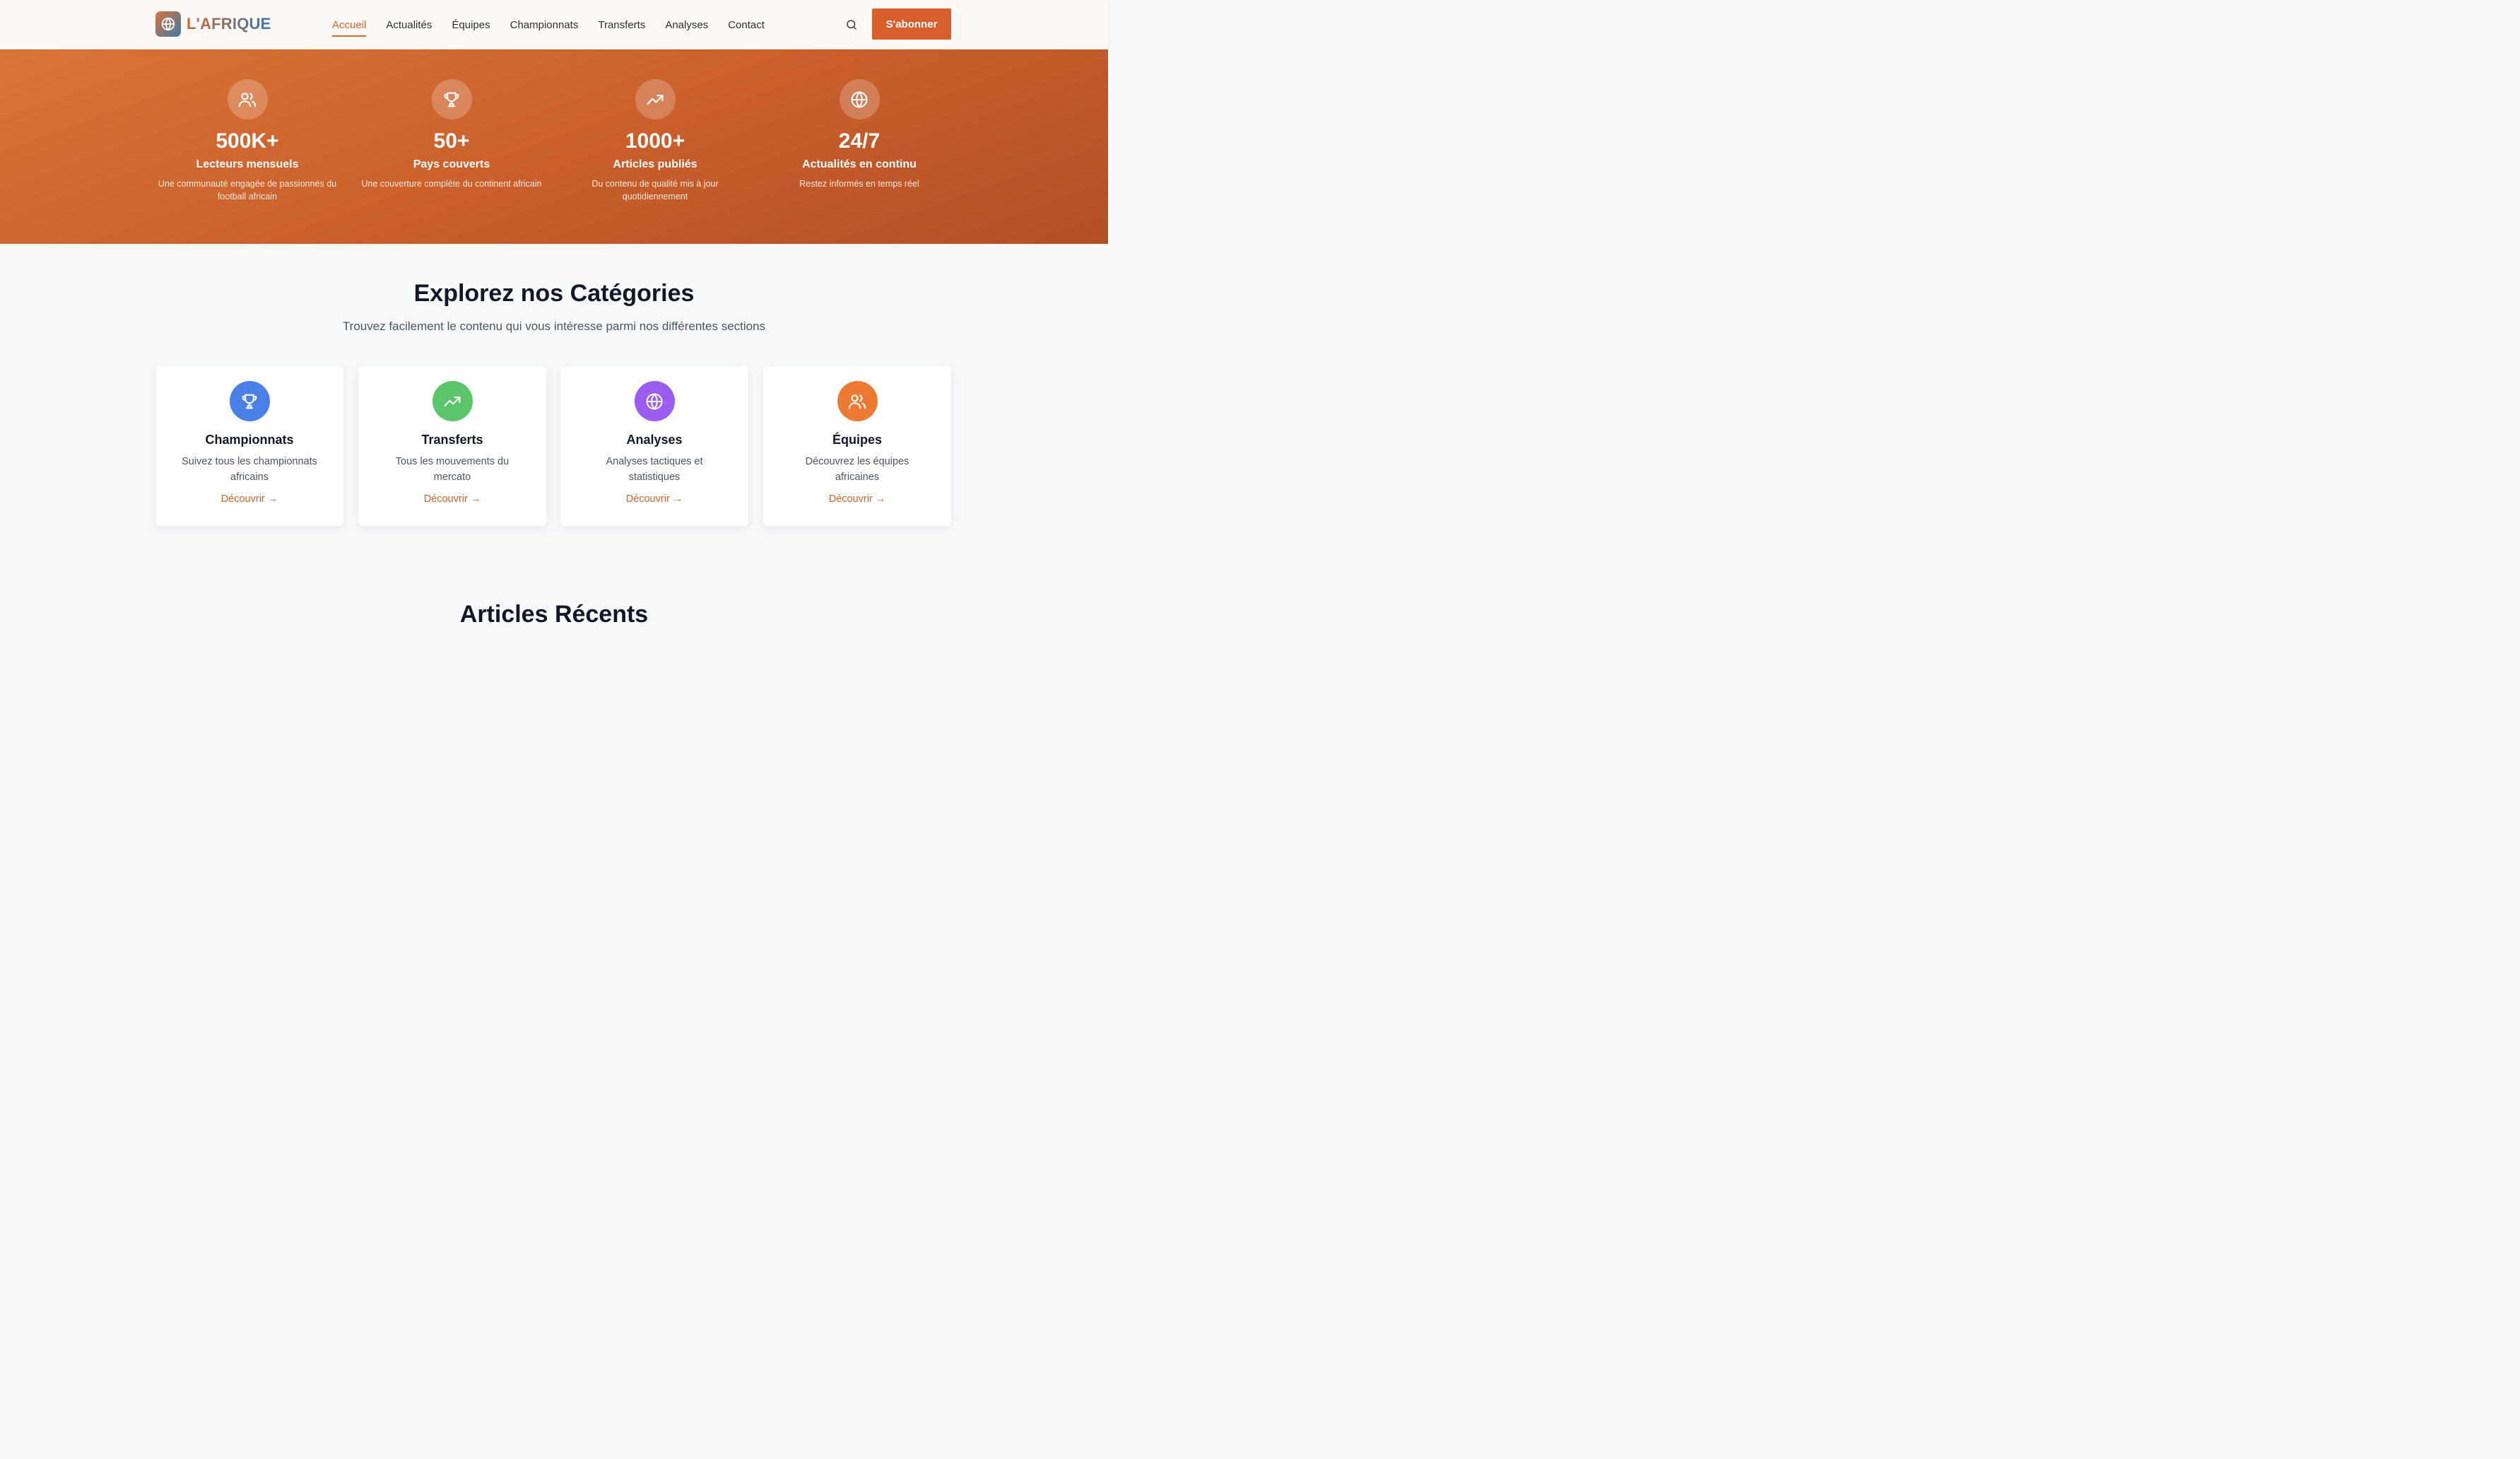 This screenshot has width=2520, height=1459. I want to click on card-title: Équipes, so click(857, 440).